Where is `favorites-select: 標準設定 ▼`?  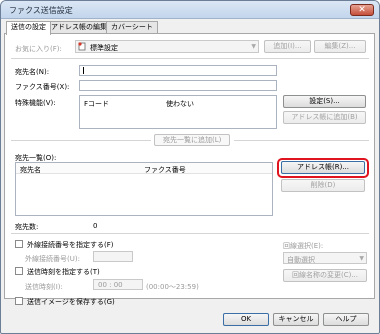 favorites-select: 標準設定 ▼ is located at coordinates (167, 46).